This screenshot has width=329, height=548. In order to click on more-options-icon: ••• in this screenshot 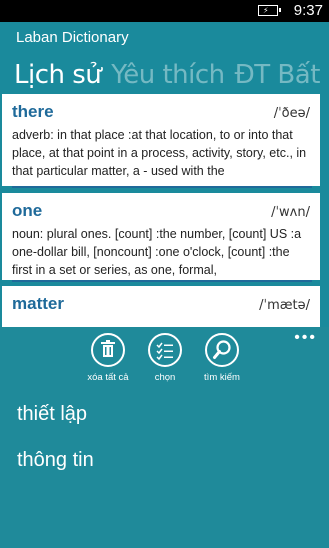, I will do `click(305, 338)`.